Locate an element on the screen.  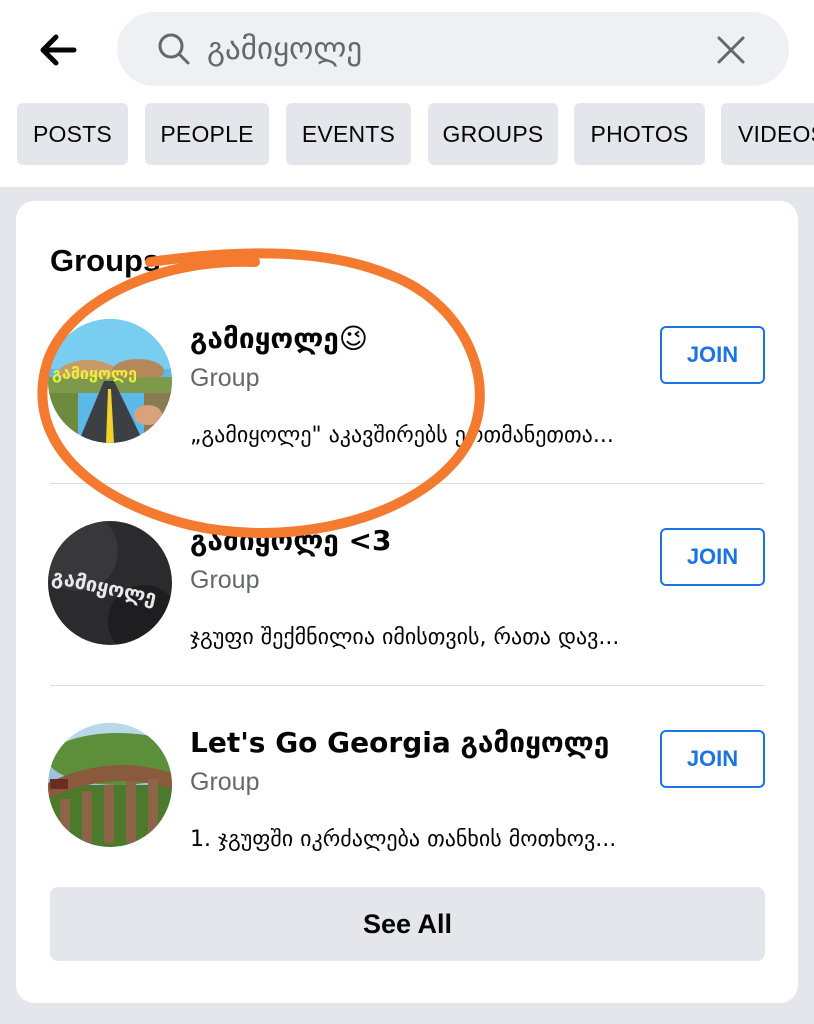
group-avatar is located at coordinates (110, 785).